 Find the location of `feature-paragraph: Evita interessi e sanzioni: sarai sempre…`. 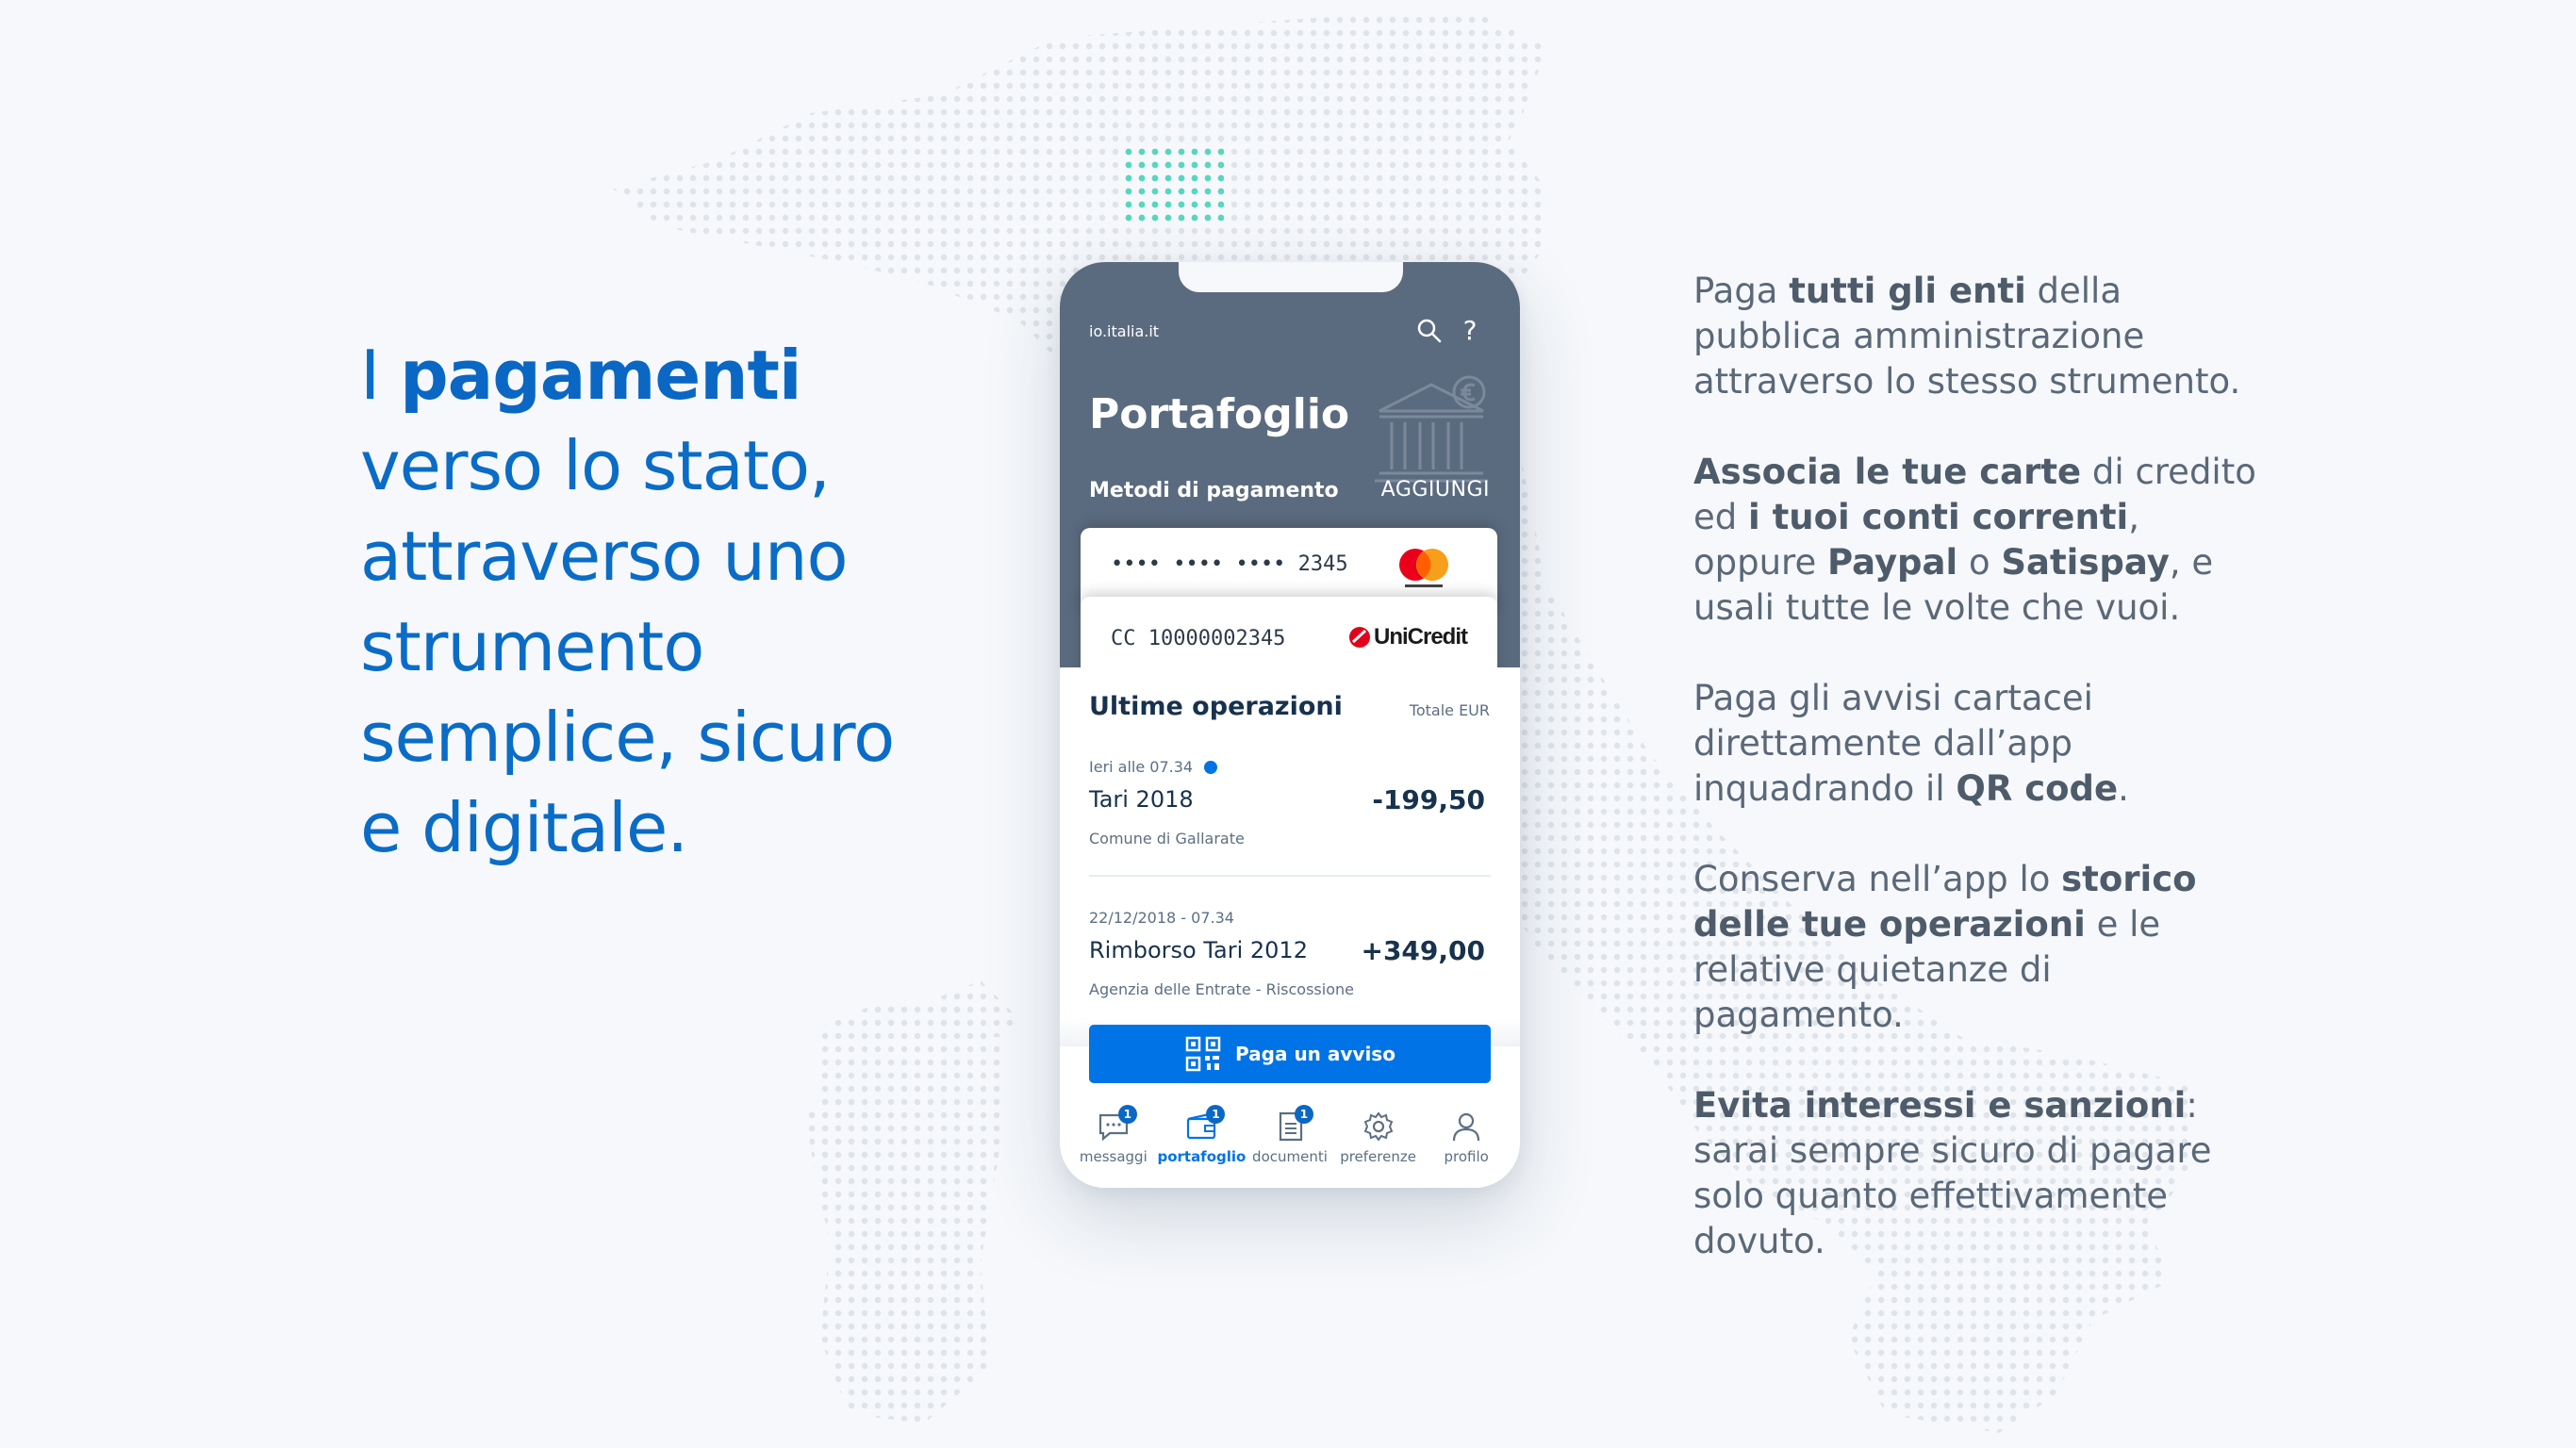

feature-paragraph: Evita interessi e sanzioni: sarai sempre… is located at coordinates (1952, 1173).